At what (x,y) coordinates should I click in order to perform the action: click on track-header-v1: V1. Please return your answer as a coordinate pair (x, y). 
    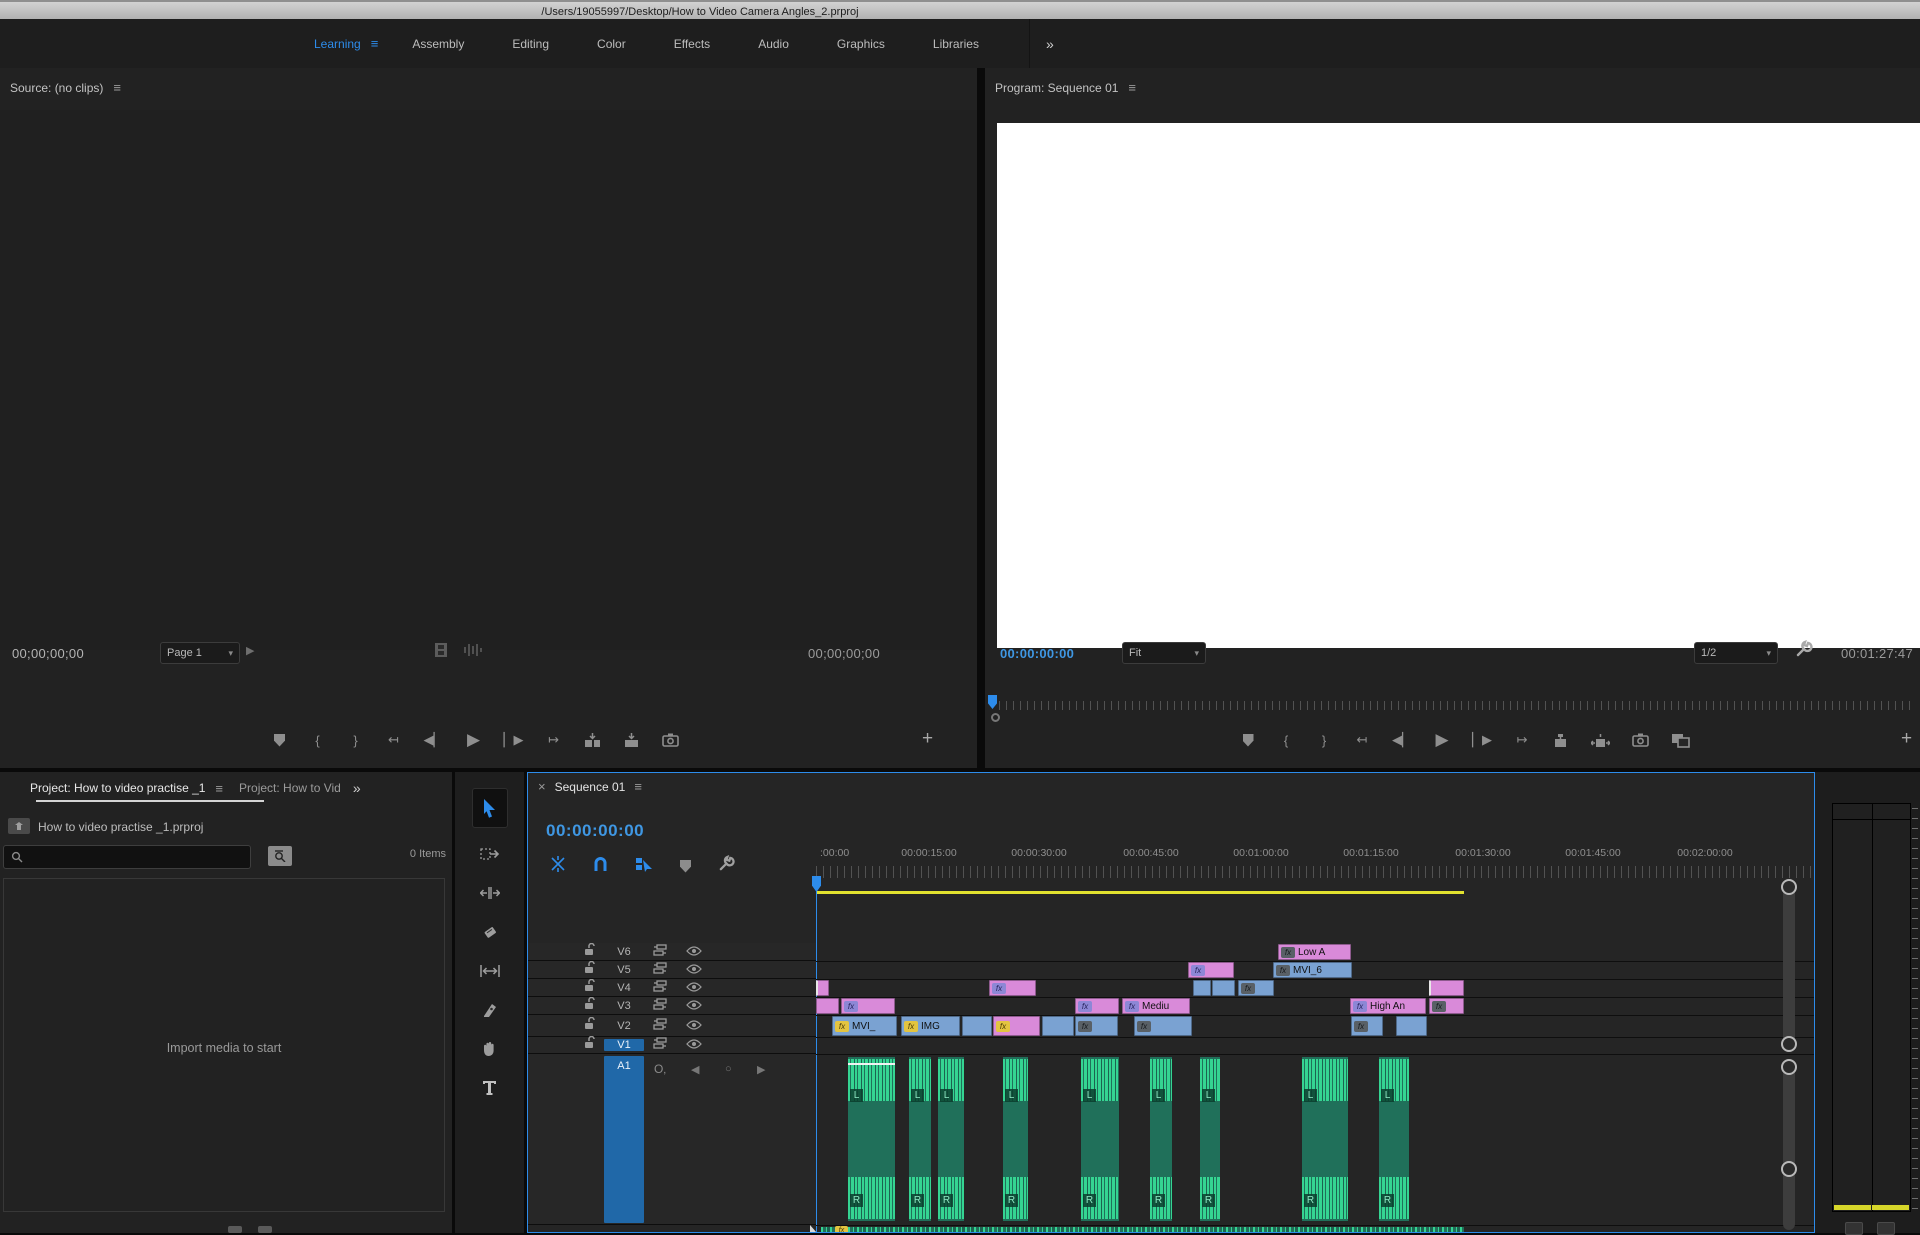
    Looking at the image, I should click on (672, 1044).